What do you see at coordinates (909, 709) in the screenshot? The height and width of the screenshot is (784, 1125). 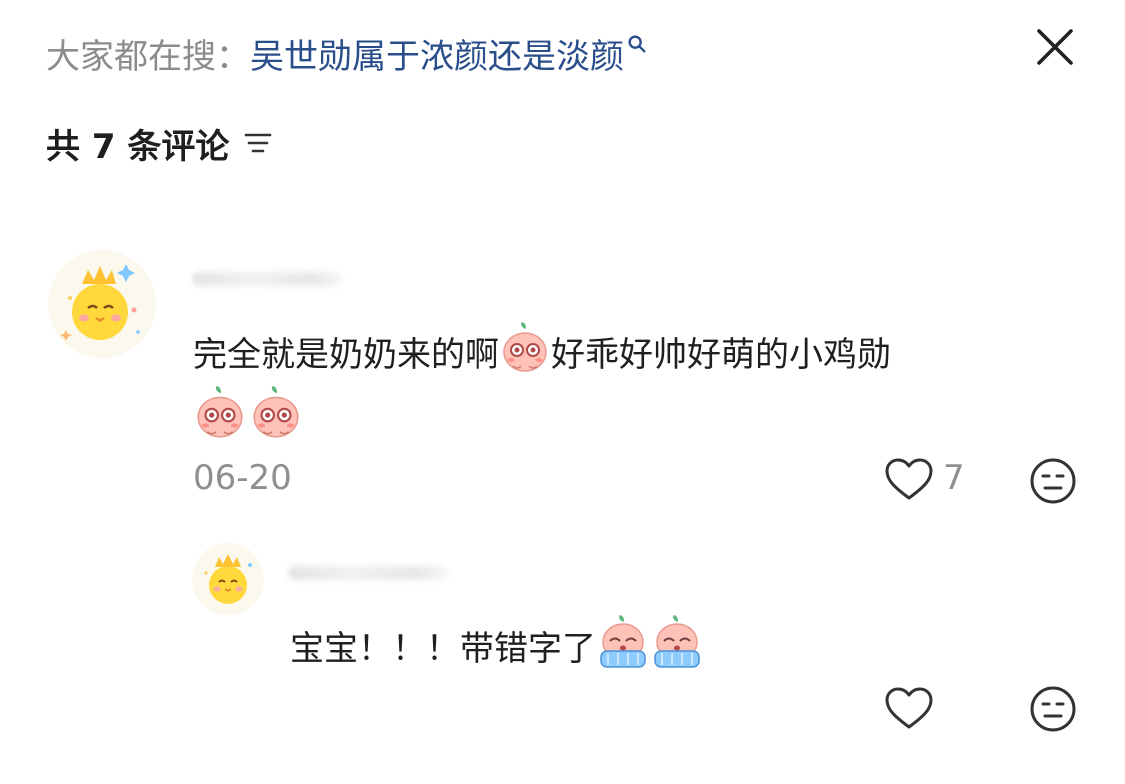 I see `reply-heart-icon` at bounding box center [909, 709].